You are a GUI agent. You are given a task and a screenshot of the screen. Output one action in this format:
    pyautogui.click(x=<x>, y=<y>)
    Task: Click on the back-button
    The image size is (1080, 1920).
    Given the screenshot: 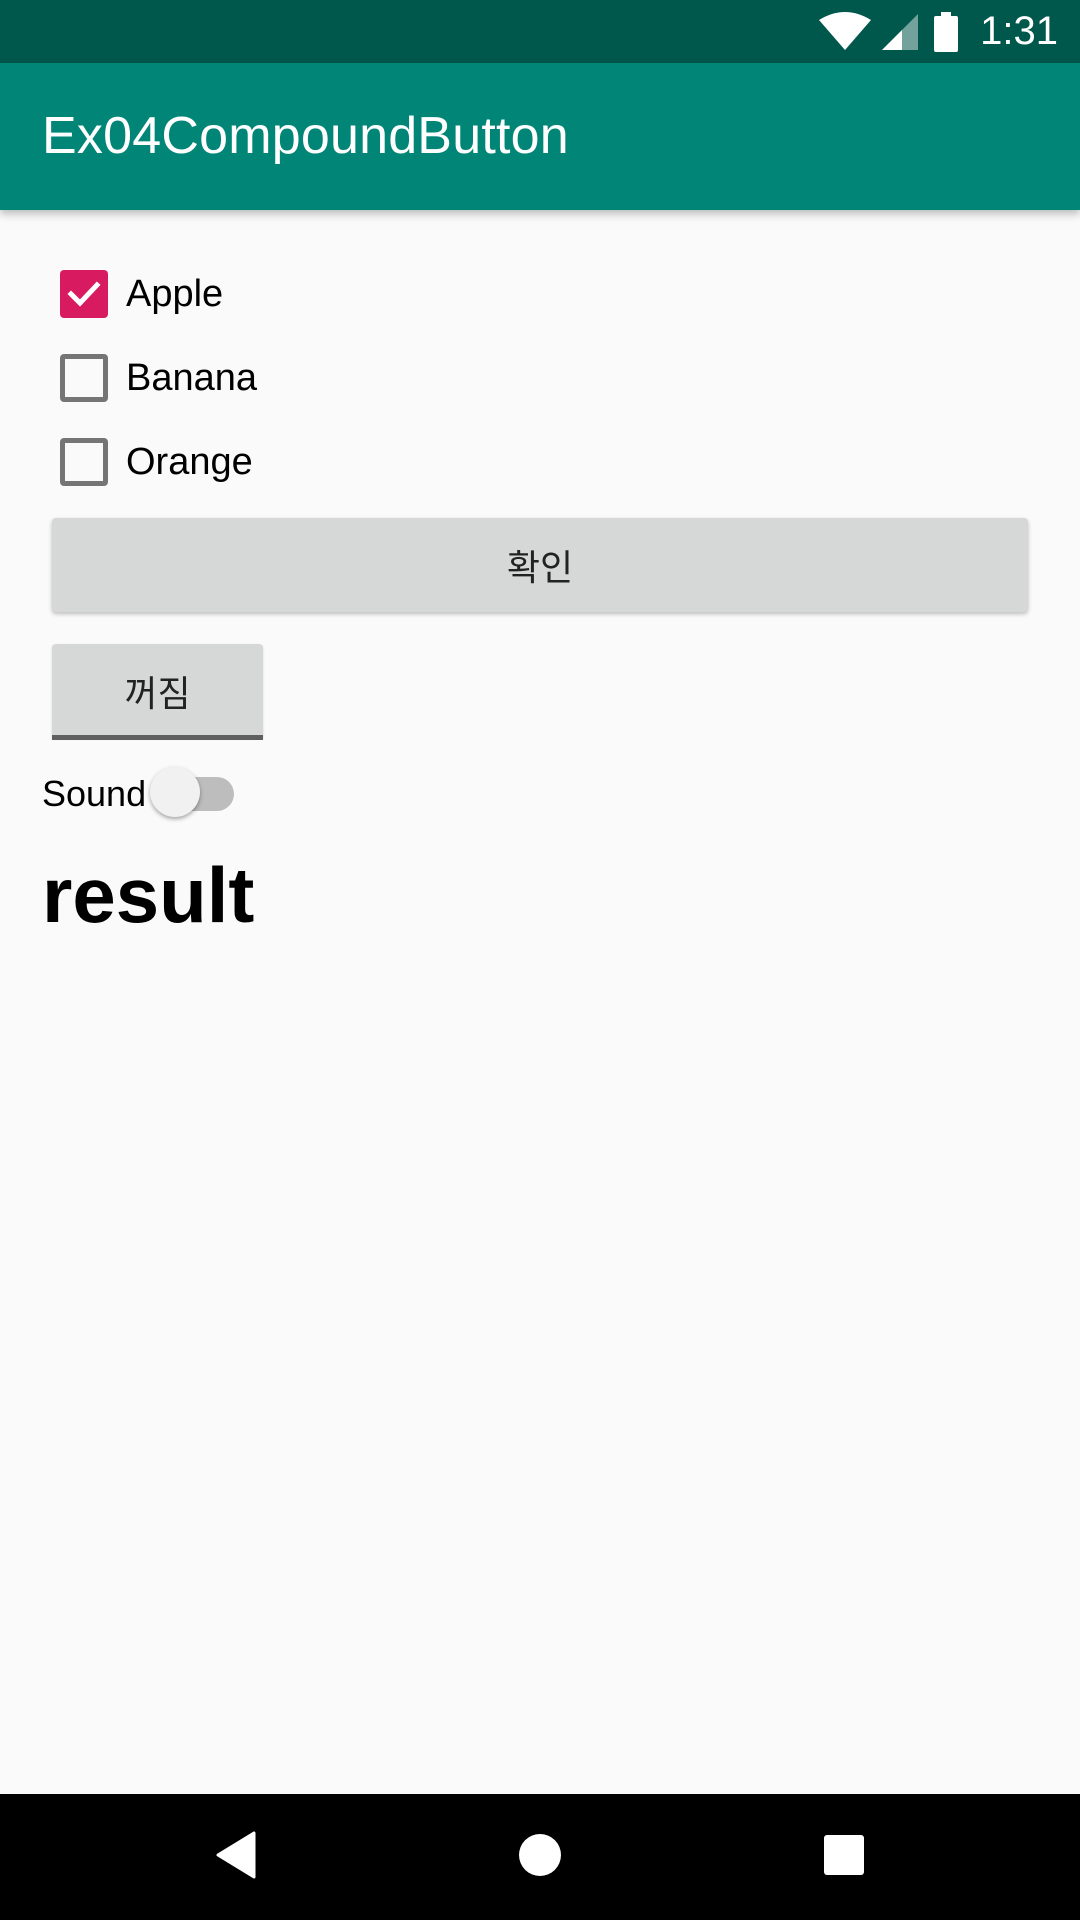 What is the action you would take?
    pyautogui.click(x=236, y=1857)
    